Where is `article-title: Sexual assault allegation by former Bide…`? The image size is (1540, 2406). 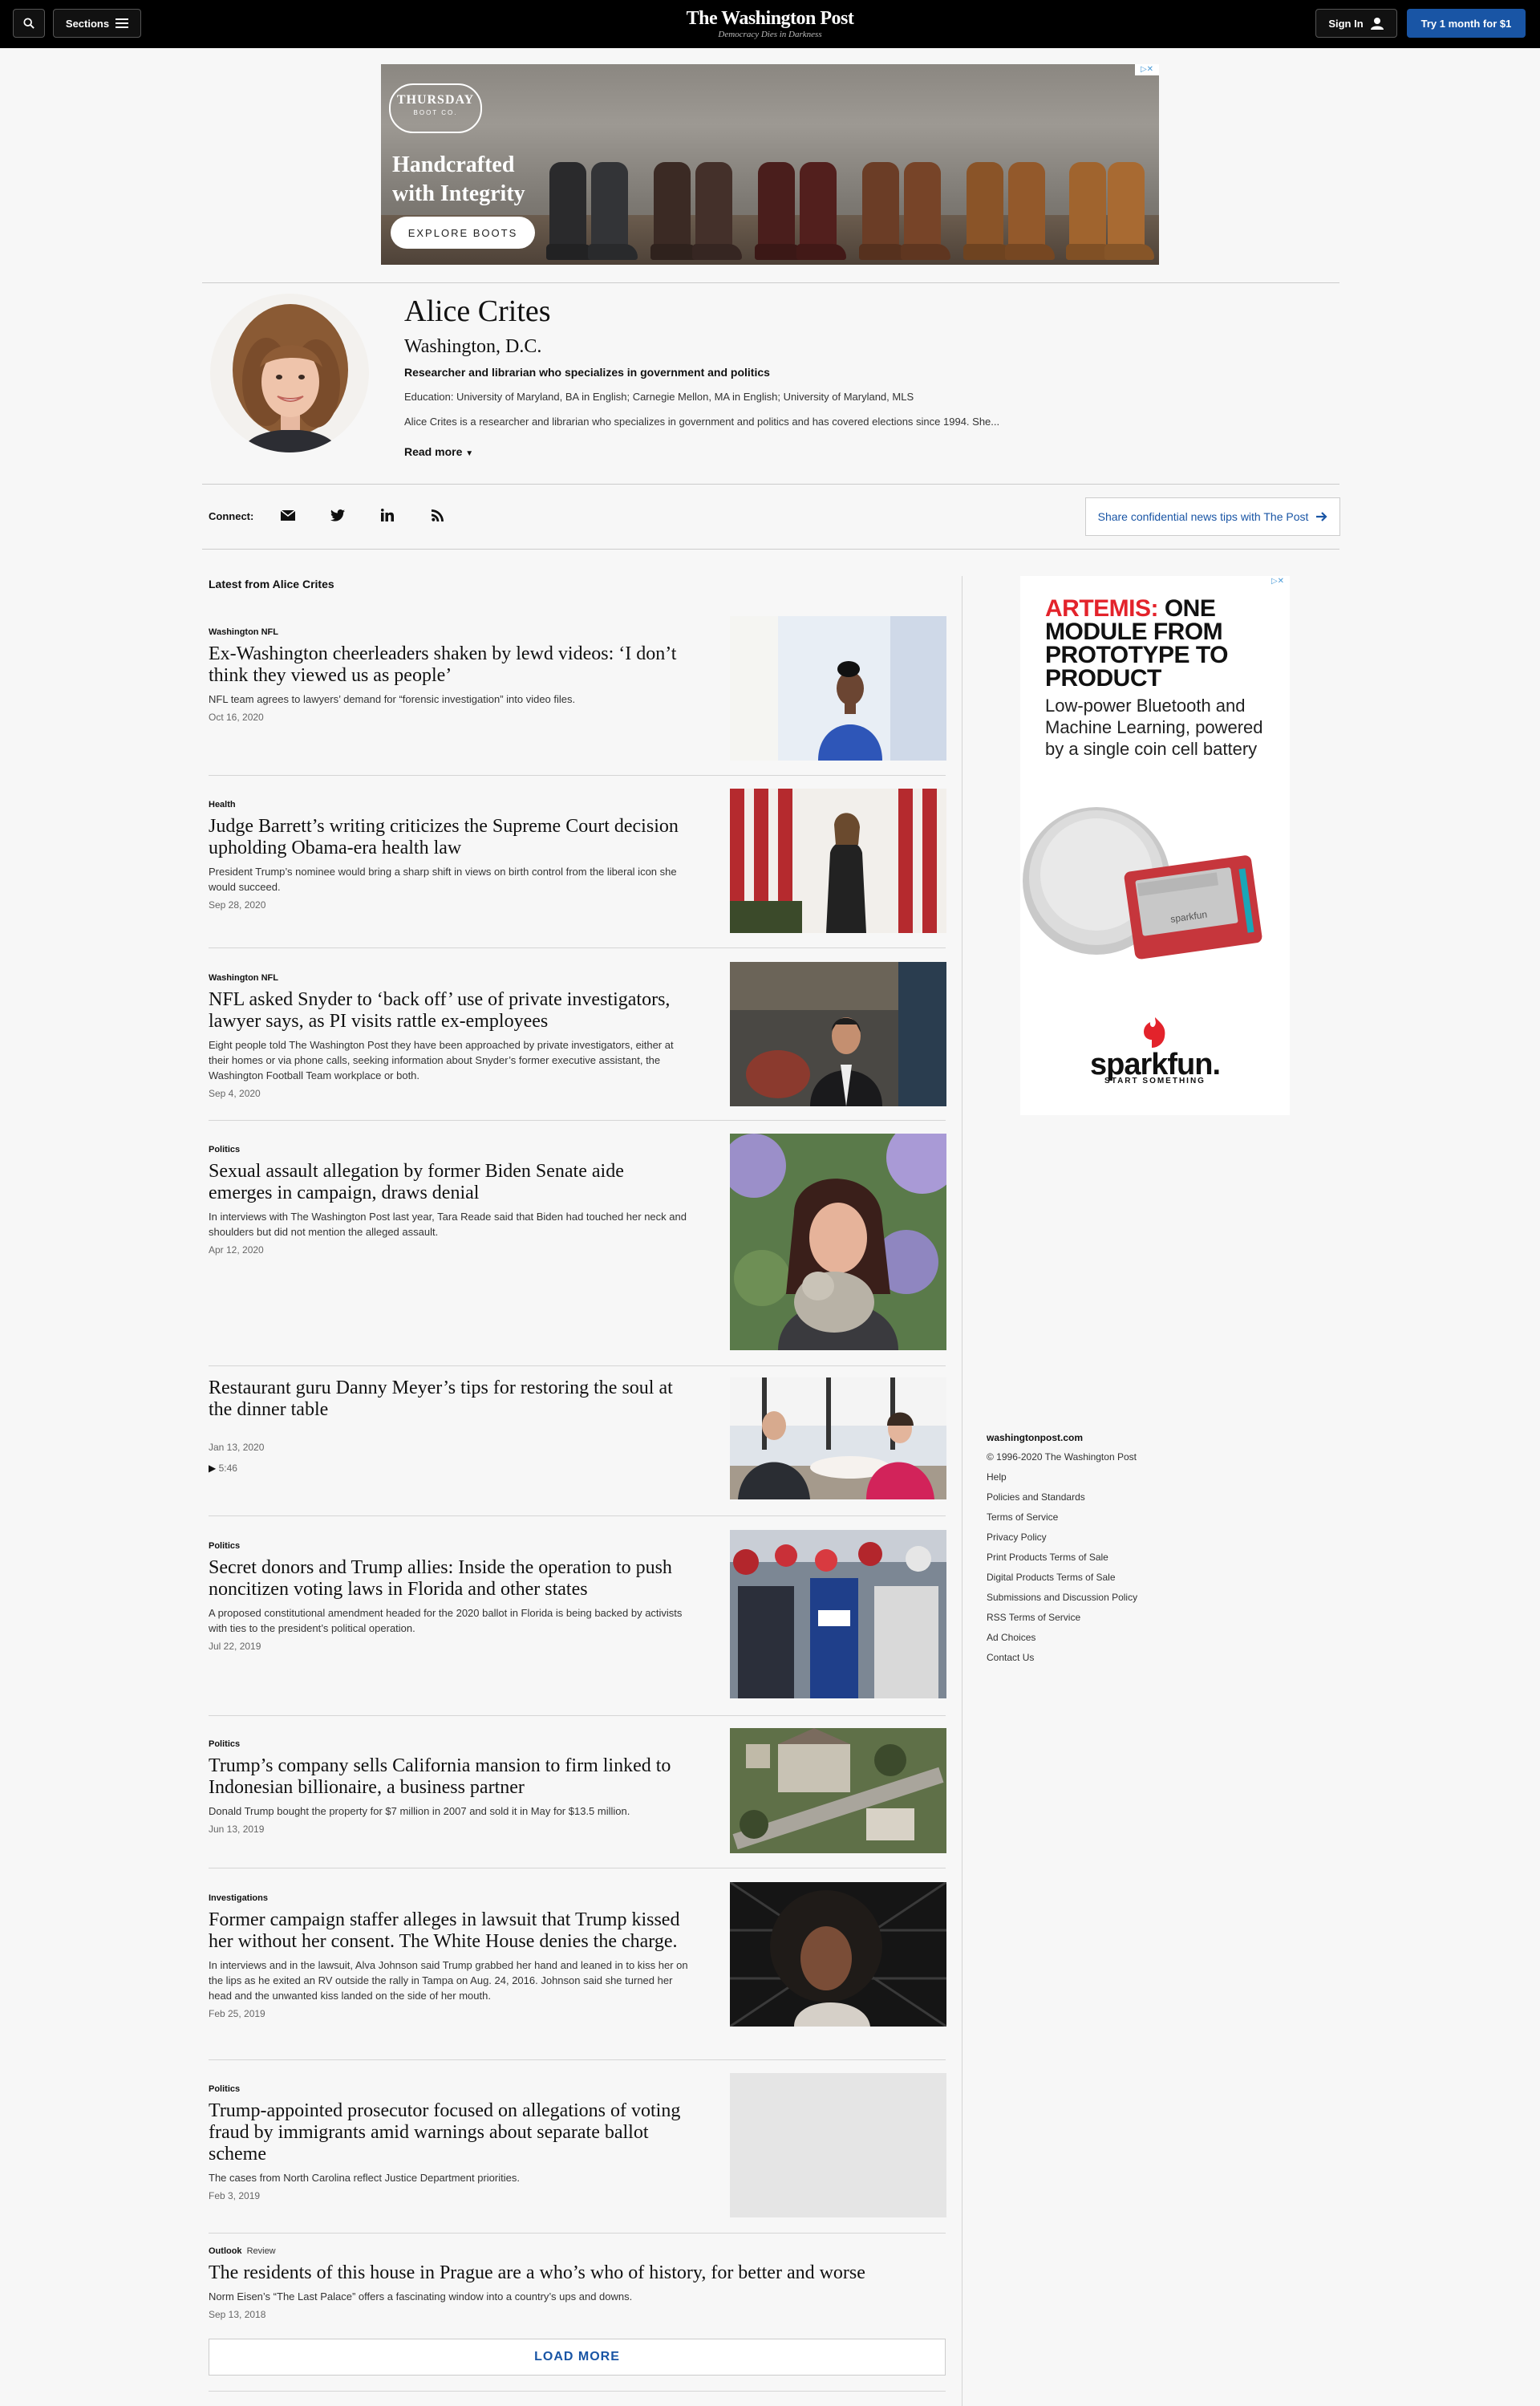 article-title: Sexual assault allegation by former Bide… is located at coordinates (449, 1182).